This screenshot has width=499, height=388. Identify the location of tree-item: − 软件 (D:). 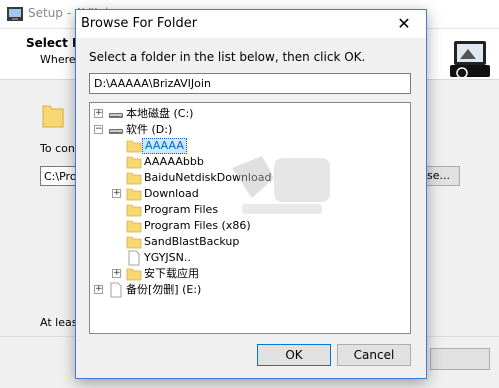
(250, 130).